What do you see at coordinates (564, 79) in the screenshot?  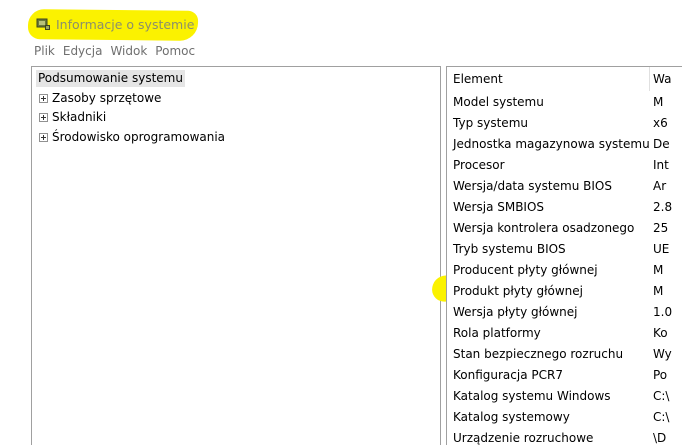 I see `list-header: Element Wa` at bounding box center [564, 79].